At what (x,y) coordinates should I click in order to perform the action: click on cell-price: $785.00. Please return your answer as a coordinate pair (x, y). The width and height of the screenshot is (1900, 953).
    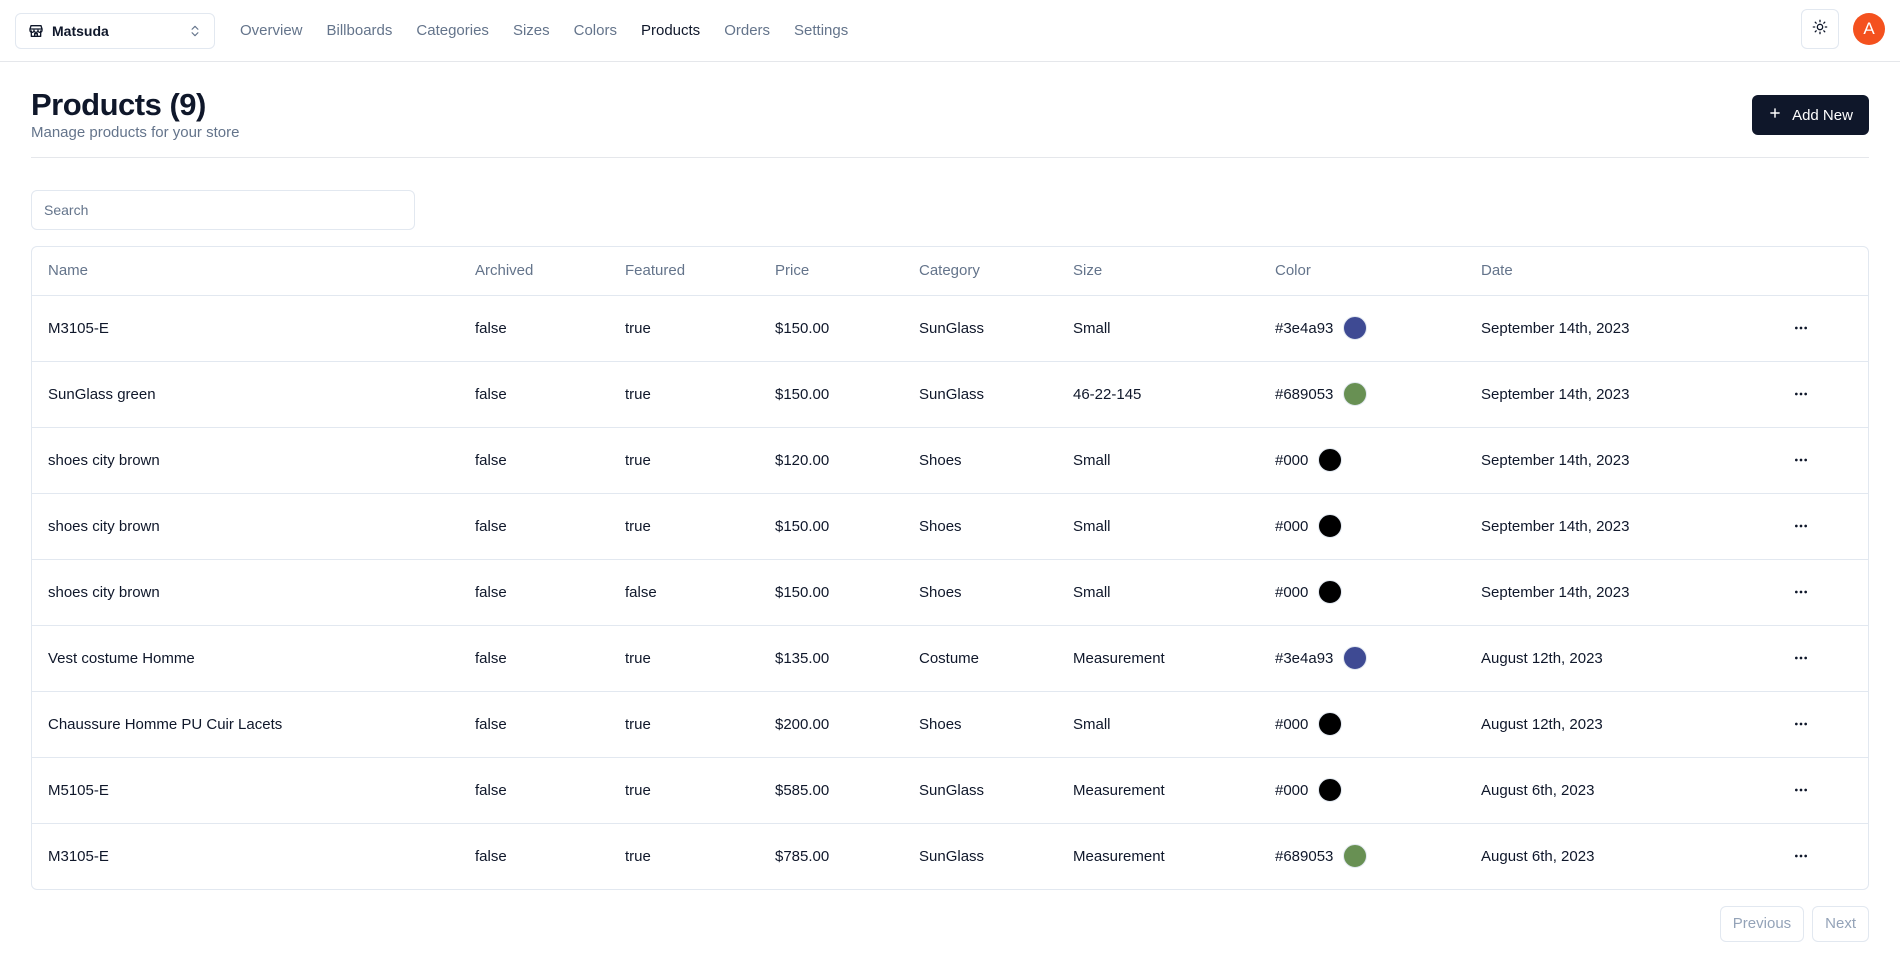
    Looking at the image, I should click on (802, 856).